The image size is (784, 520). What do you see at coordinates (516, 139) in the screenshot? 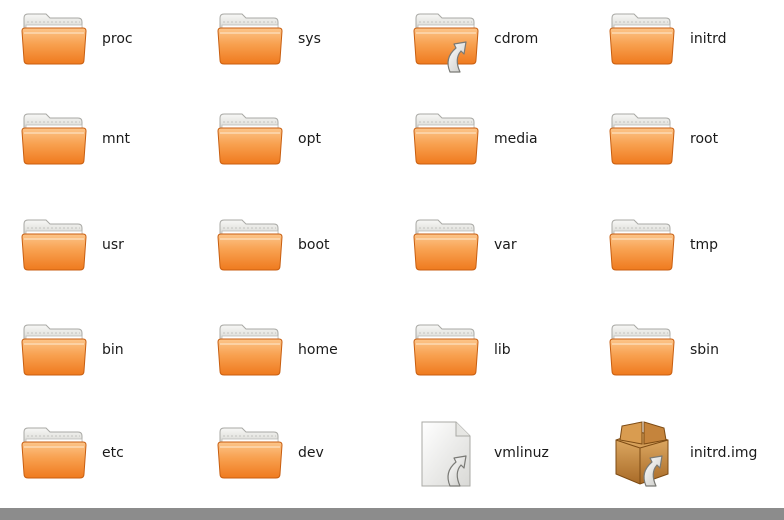
I see `file-label: media` at bounding box center [516, 139].